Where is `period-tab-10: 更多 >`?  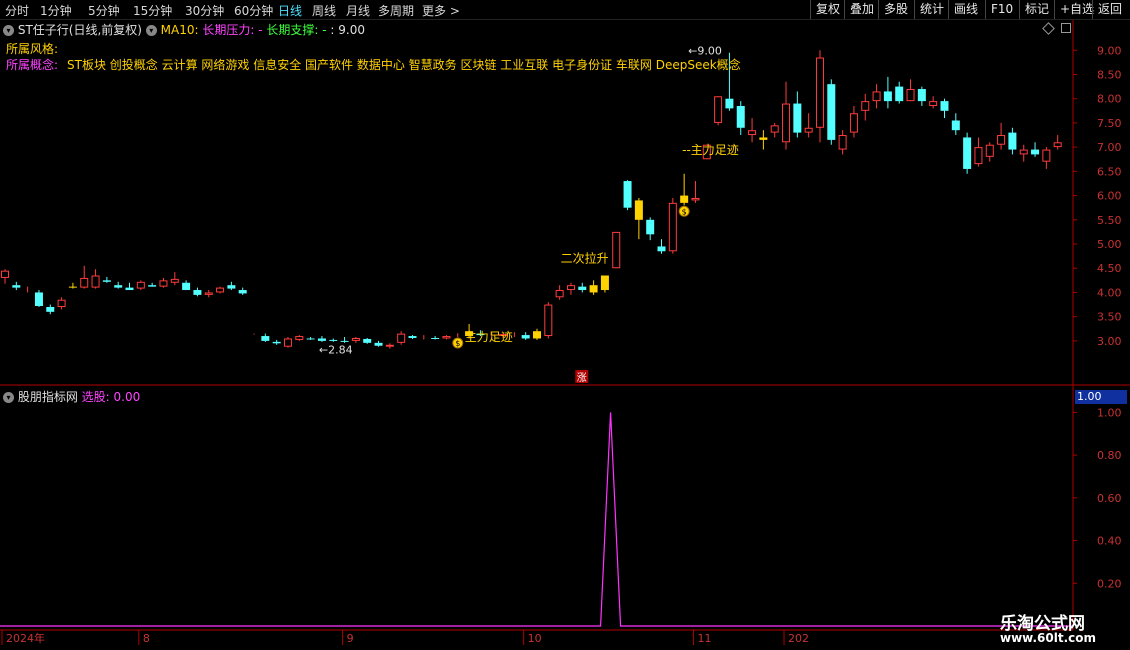 period-tab-10: 更多 > is located at coordinates (441, 10).